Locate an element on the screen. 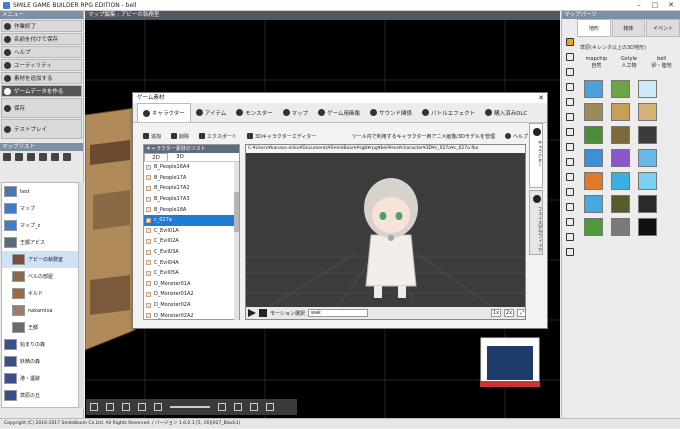 This screenshot has height=429, width=680. list-item: B_People18A is located at coordinates (191, 209).